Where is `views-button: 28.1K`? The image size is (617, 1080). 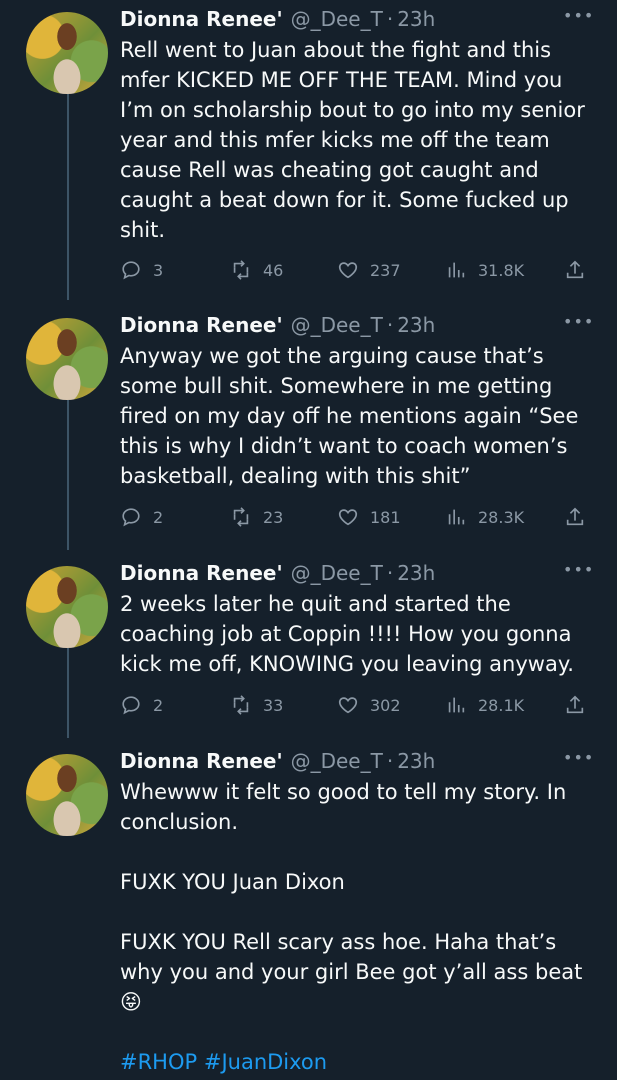
views-button: 28.1K is located at coordinates (484, 705).